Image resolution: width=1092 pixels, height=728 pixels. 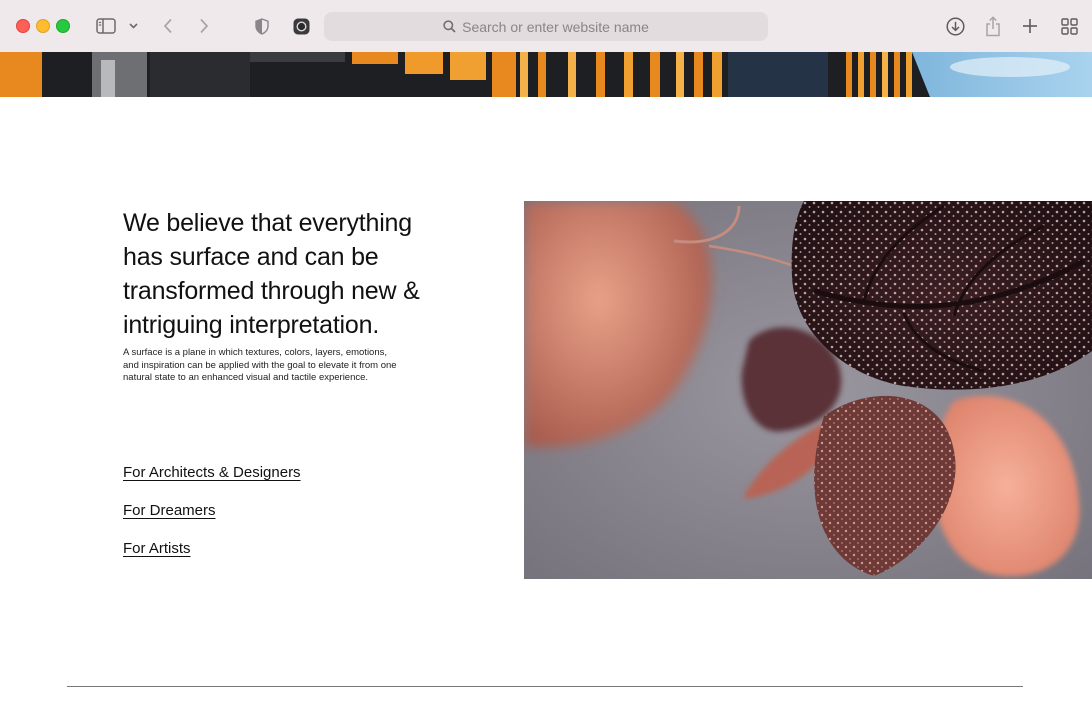 I want to click on forward-button, so click(x=204, y=26).